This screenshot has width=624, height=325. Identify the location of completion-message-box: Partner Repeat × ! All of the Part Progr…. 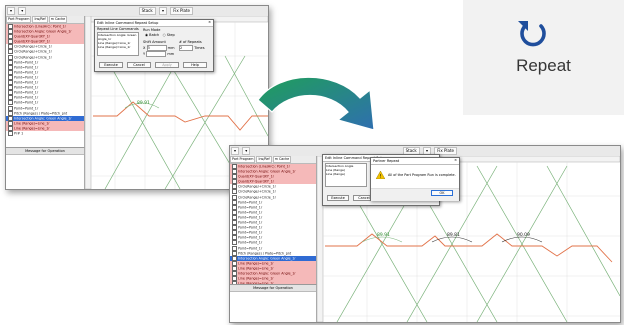
(415, 179).